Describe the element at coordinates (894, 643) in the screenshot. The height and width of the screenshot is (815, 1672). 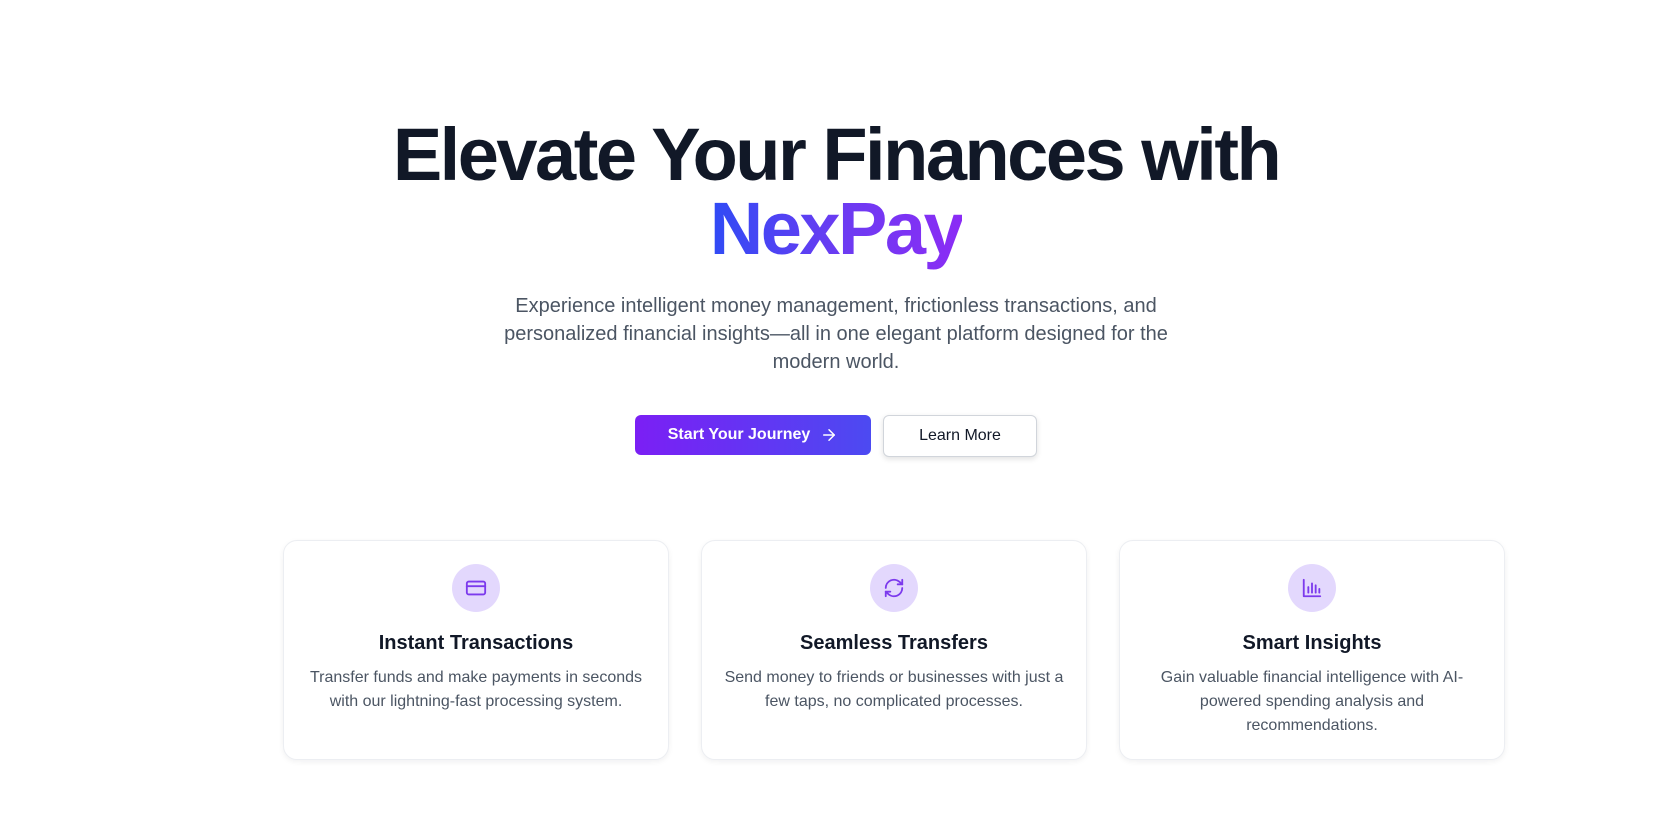
I see `feature-title: Seamless Transfers` at that location.